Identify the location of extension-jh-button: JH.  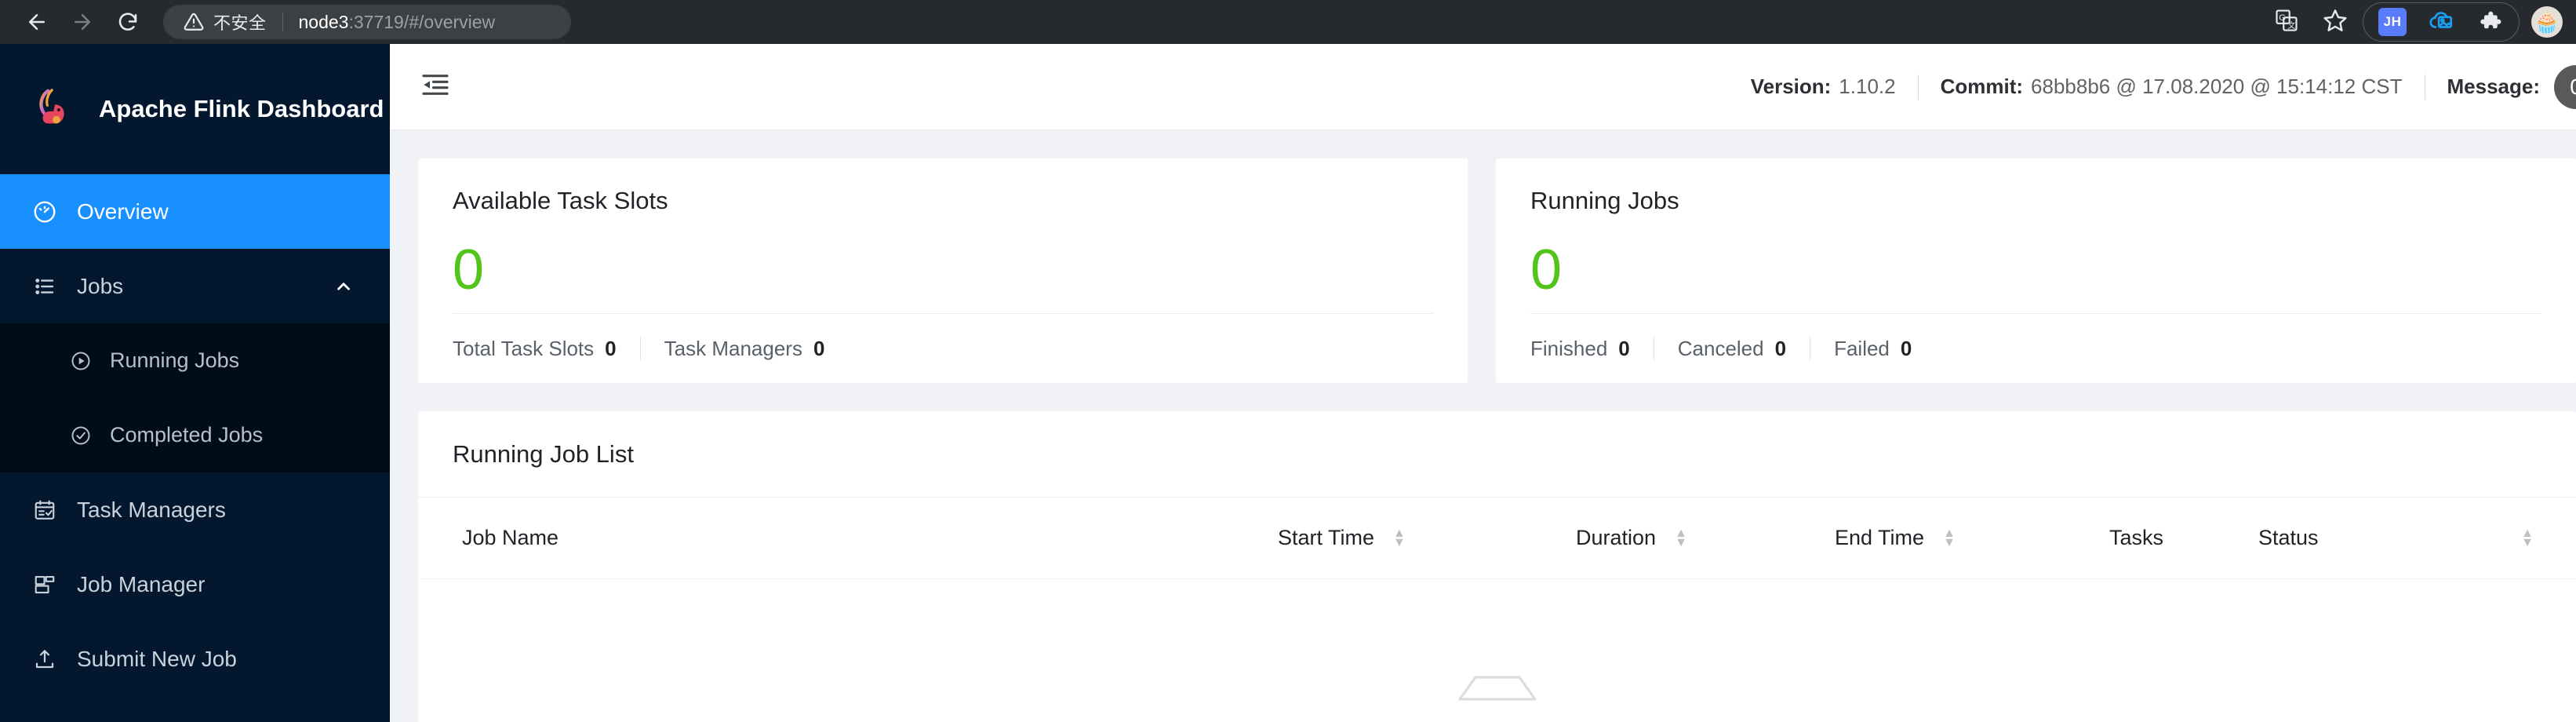
(2392, 22).